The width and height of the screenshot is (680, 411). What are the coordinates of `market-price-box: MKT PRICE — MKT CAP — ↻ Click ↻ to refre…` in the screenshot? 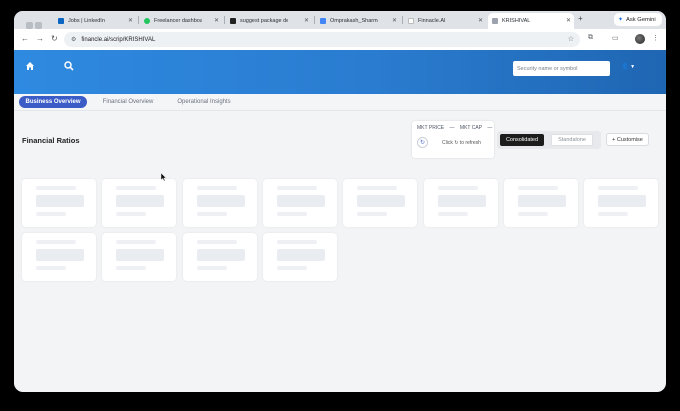 It's located at (453, 139).